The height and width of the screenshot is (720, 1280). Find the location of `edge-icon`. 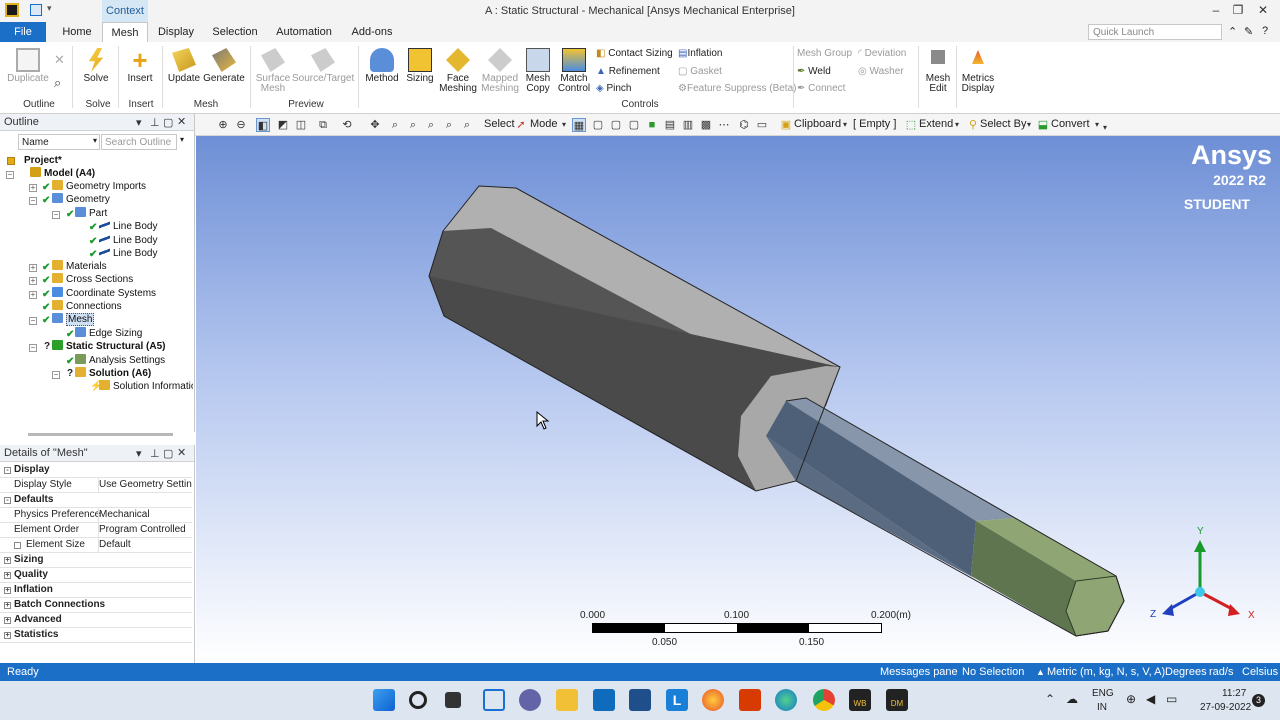

edge-icon is located at coordinates (786, 700).